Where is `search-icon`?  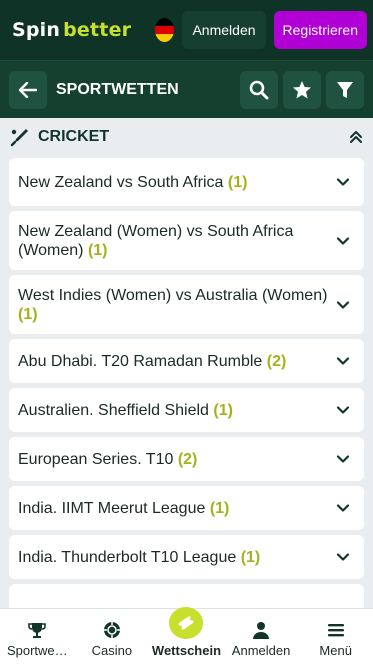
search-icon is located at coordinates (259, 89).